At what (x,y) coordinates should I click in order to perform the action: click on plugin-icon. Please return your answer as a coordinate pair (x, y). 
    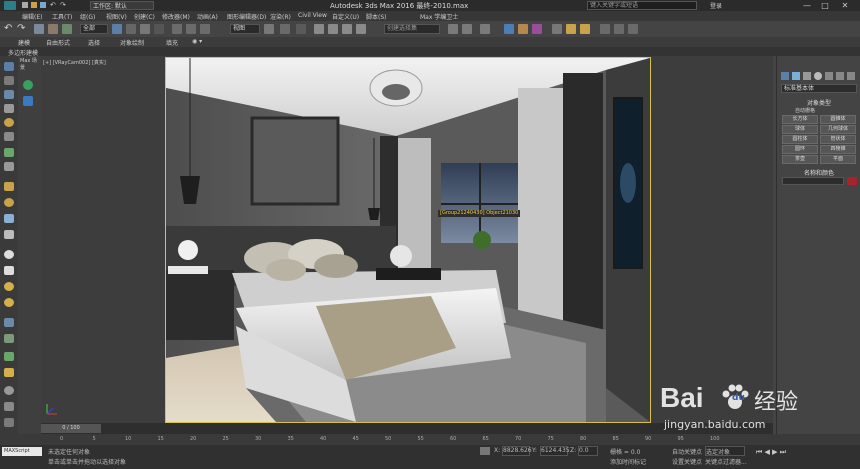
    Looking at the image, I should click on (9, 422).